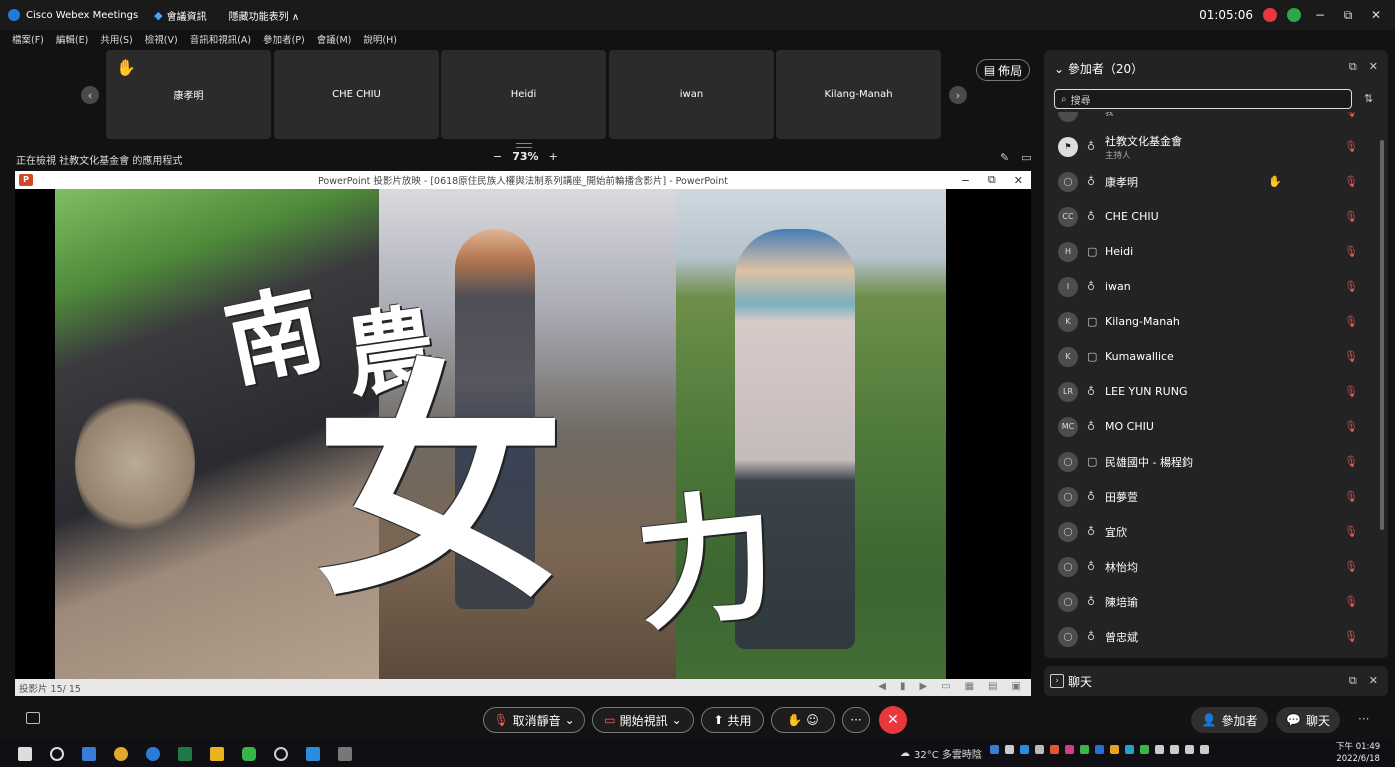 The width and height of the screenshot is (1395, 767). What do you see at coordinates (1229, 720) in the screenshot?
I see `participants-button: 👤 參加者` at bounding box center [1229, 720].